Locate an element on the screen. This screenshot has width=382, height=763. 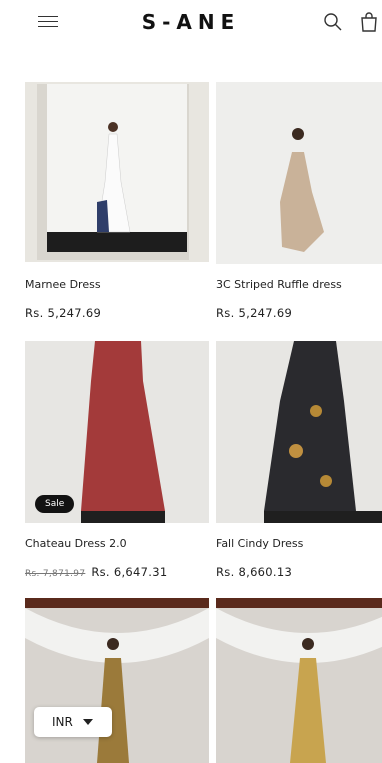
sale-badge: Sale is located at coordinates (55, 504).